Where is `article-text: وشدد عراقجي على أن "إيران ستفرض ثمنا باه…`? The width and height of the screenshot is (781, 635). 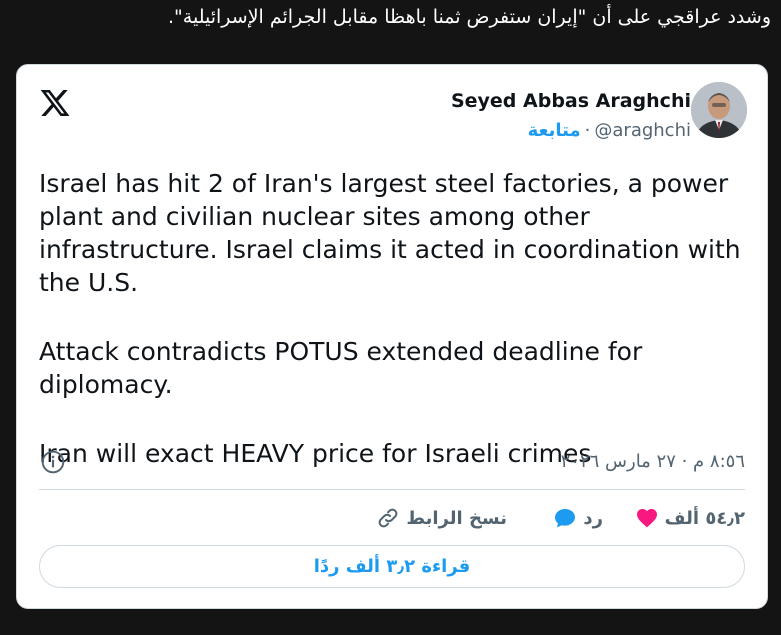
article-text: وشدد عراقجي على أن "إيران ستفرض ثمنا باه… is located at coordinates (469, 17).